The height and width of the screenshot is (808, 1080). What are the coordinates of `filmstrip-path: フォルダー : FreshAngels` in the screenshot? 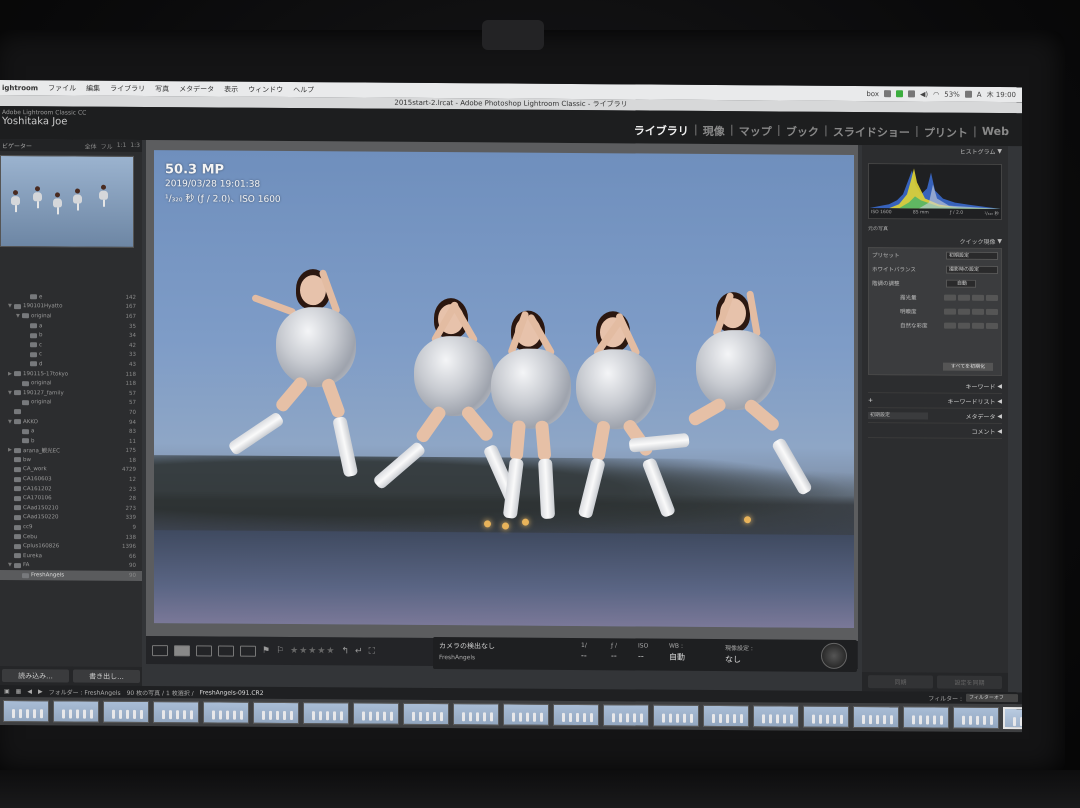 It's located at (85, 692).